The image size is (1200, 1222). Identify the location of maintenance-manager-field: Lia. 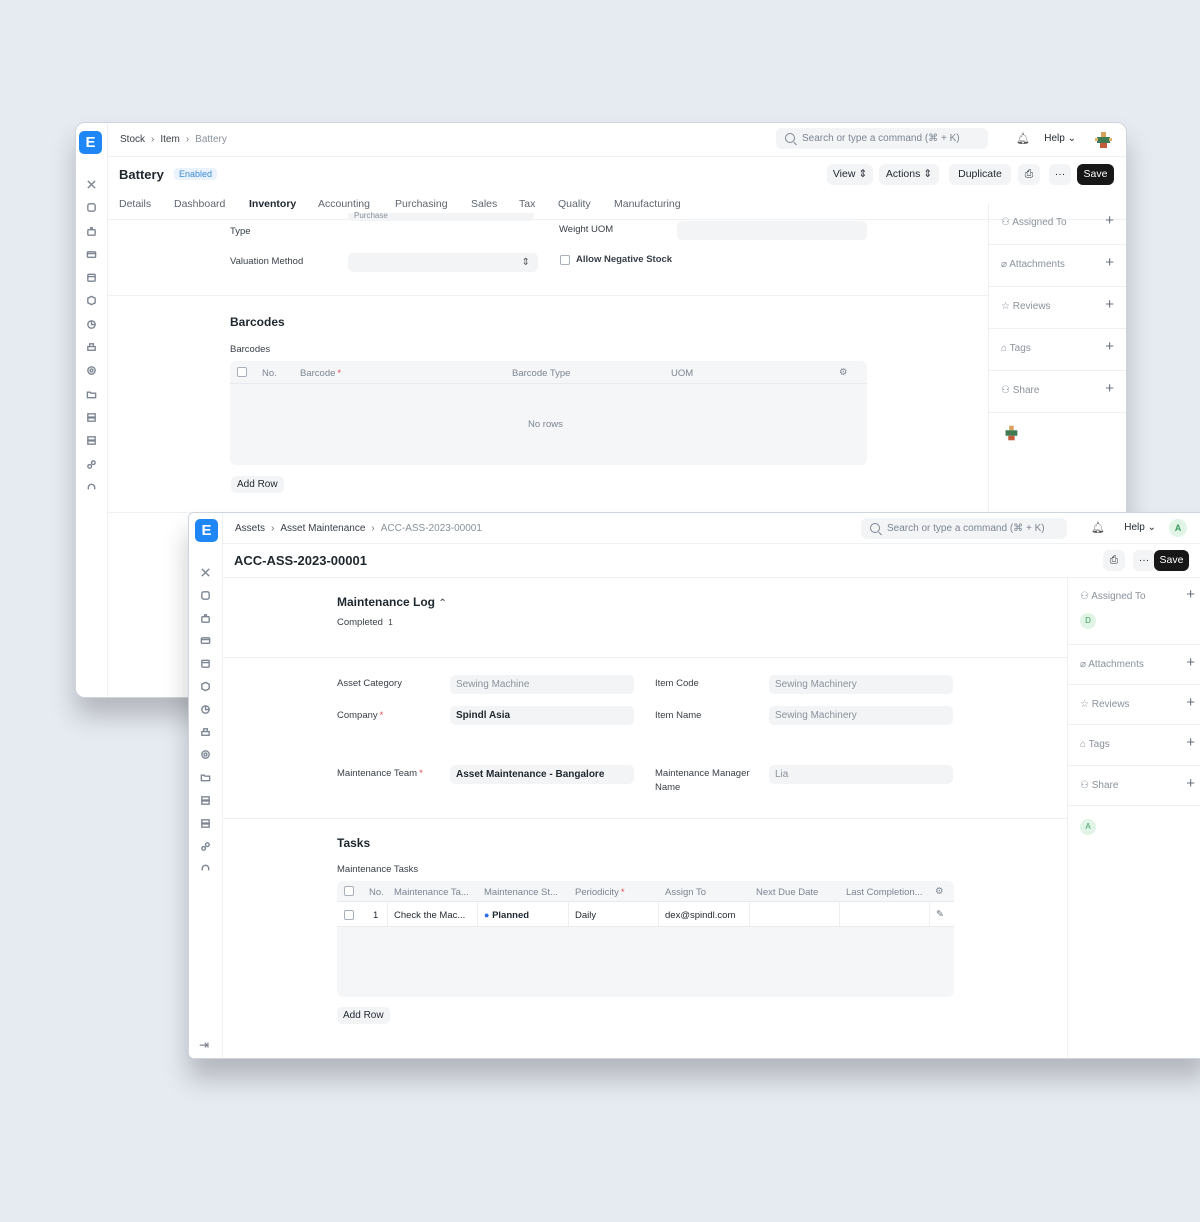
(861, 774).